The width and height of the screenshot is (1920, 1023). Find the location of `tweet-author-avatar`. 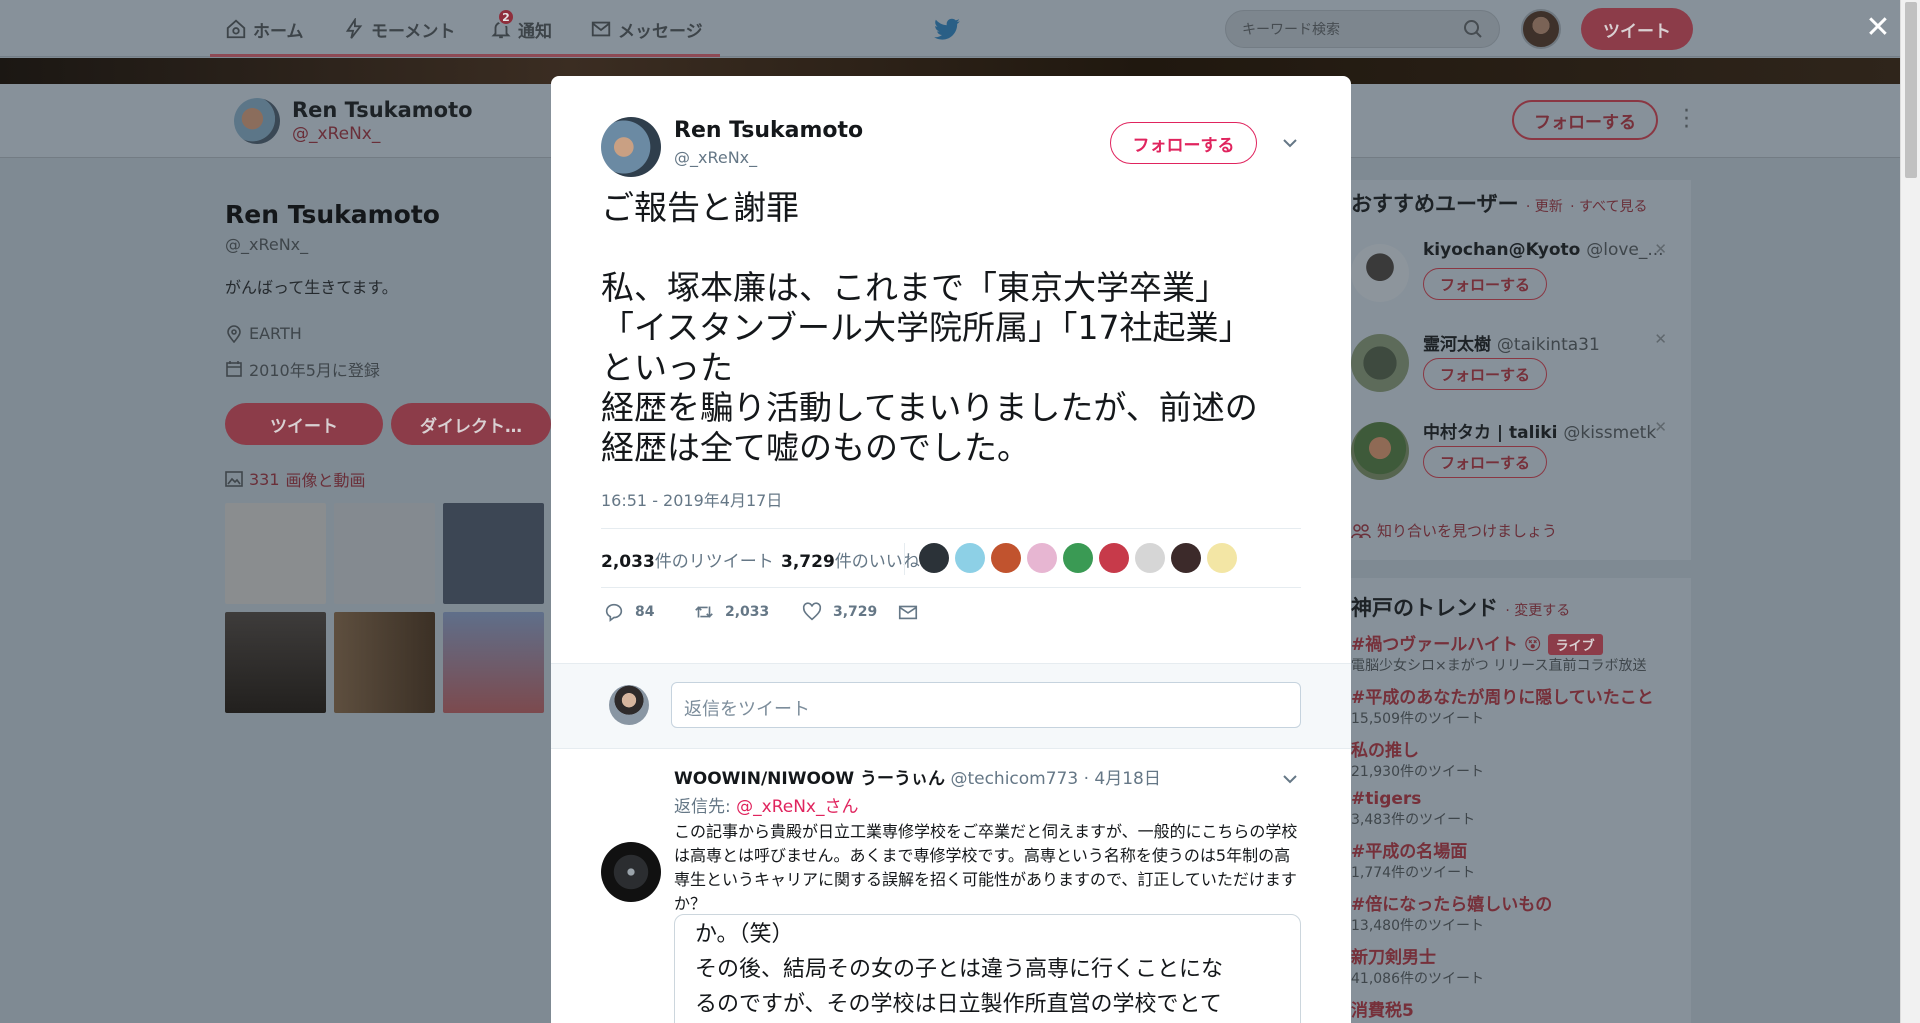

tweet-author-avatar is located at coordinates (631, 147).